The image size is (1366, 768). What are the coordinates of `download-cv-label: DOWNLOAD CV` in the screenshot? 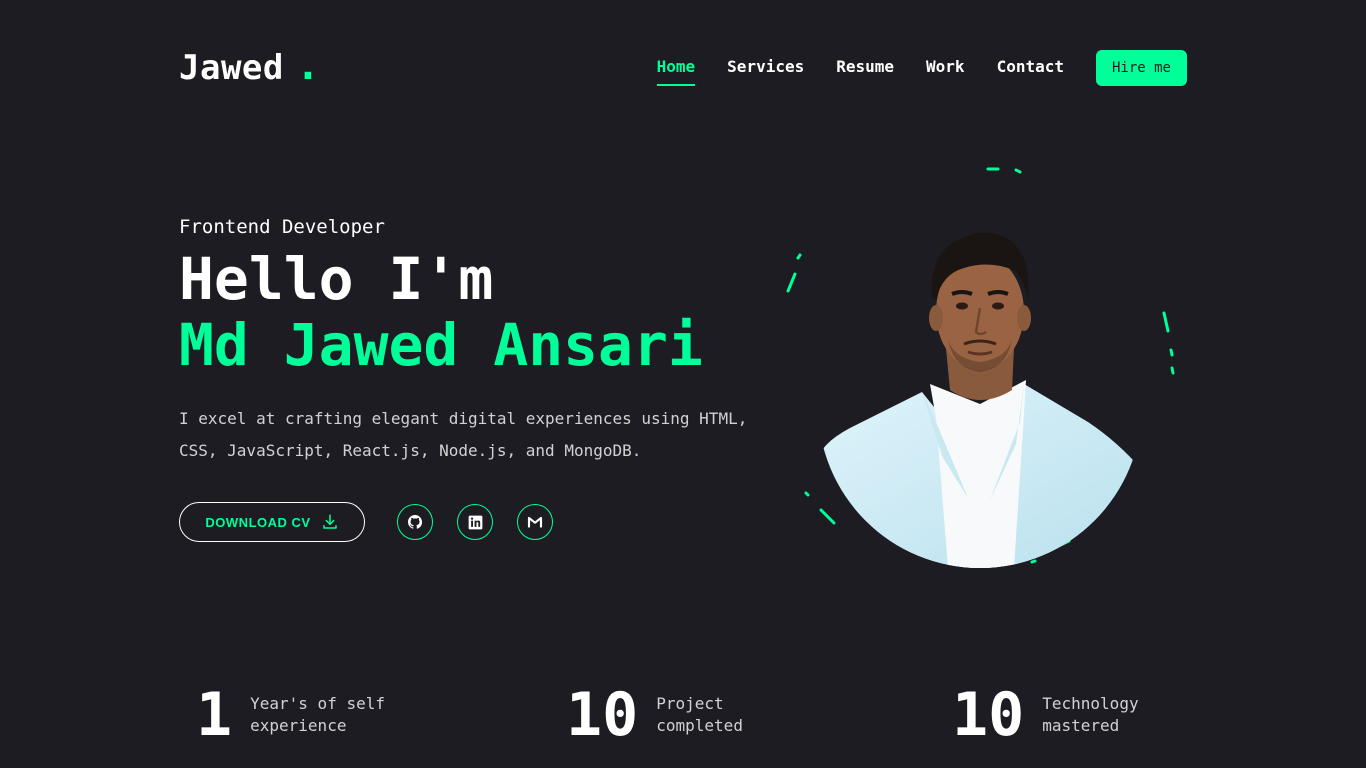 It's located at (258, 522).